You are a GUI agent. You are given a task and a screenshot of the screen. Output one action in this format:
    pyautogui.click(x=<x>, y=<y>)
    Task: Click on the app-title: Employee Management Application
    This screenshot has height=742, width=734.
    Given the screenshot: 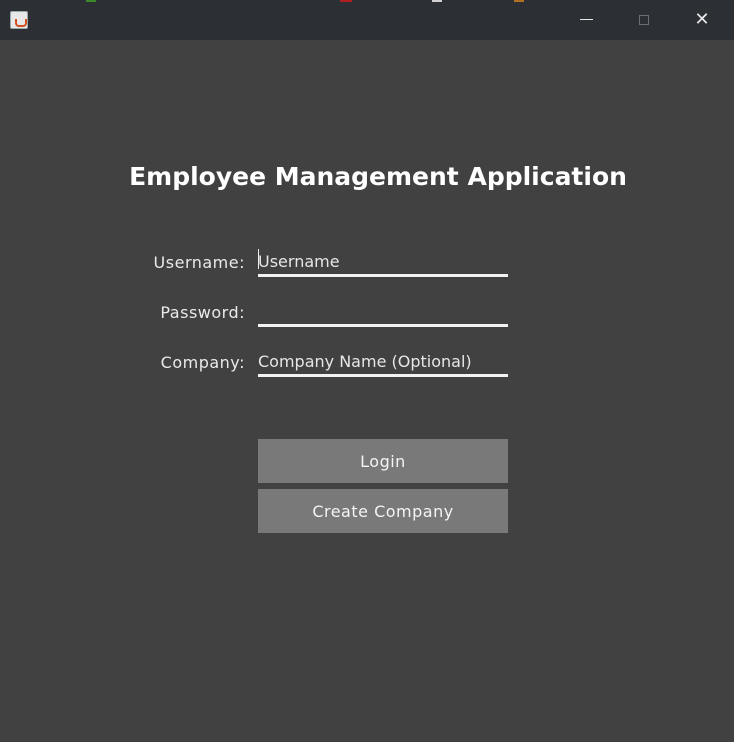 What is the action you would take?
    pyautogui.click(x=378, y=176)
    